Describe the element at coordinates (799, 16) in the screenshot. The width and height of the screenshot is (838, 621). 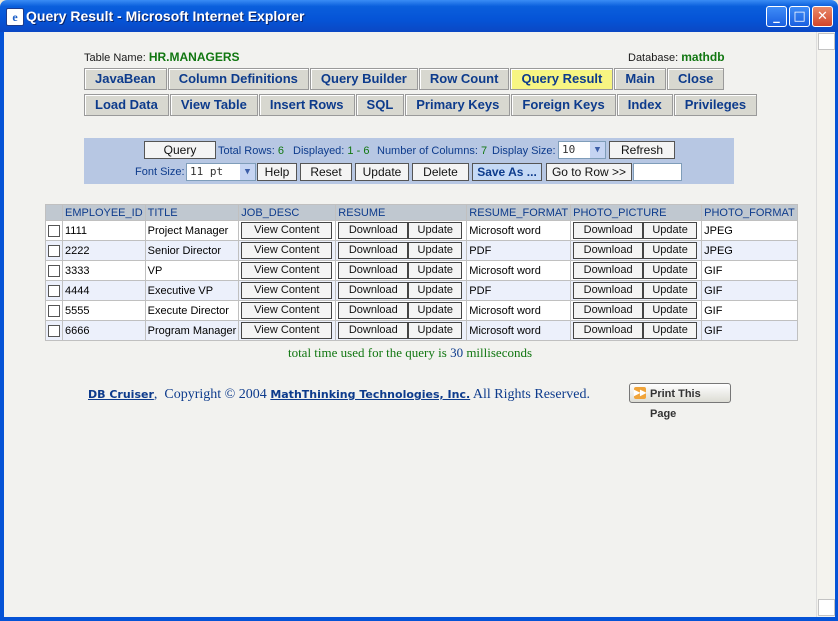
I see `maximize-button: □` at that location.